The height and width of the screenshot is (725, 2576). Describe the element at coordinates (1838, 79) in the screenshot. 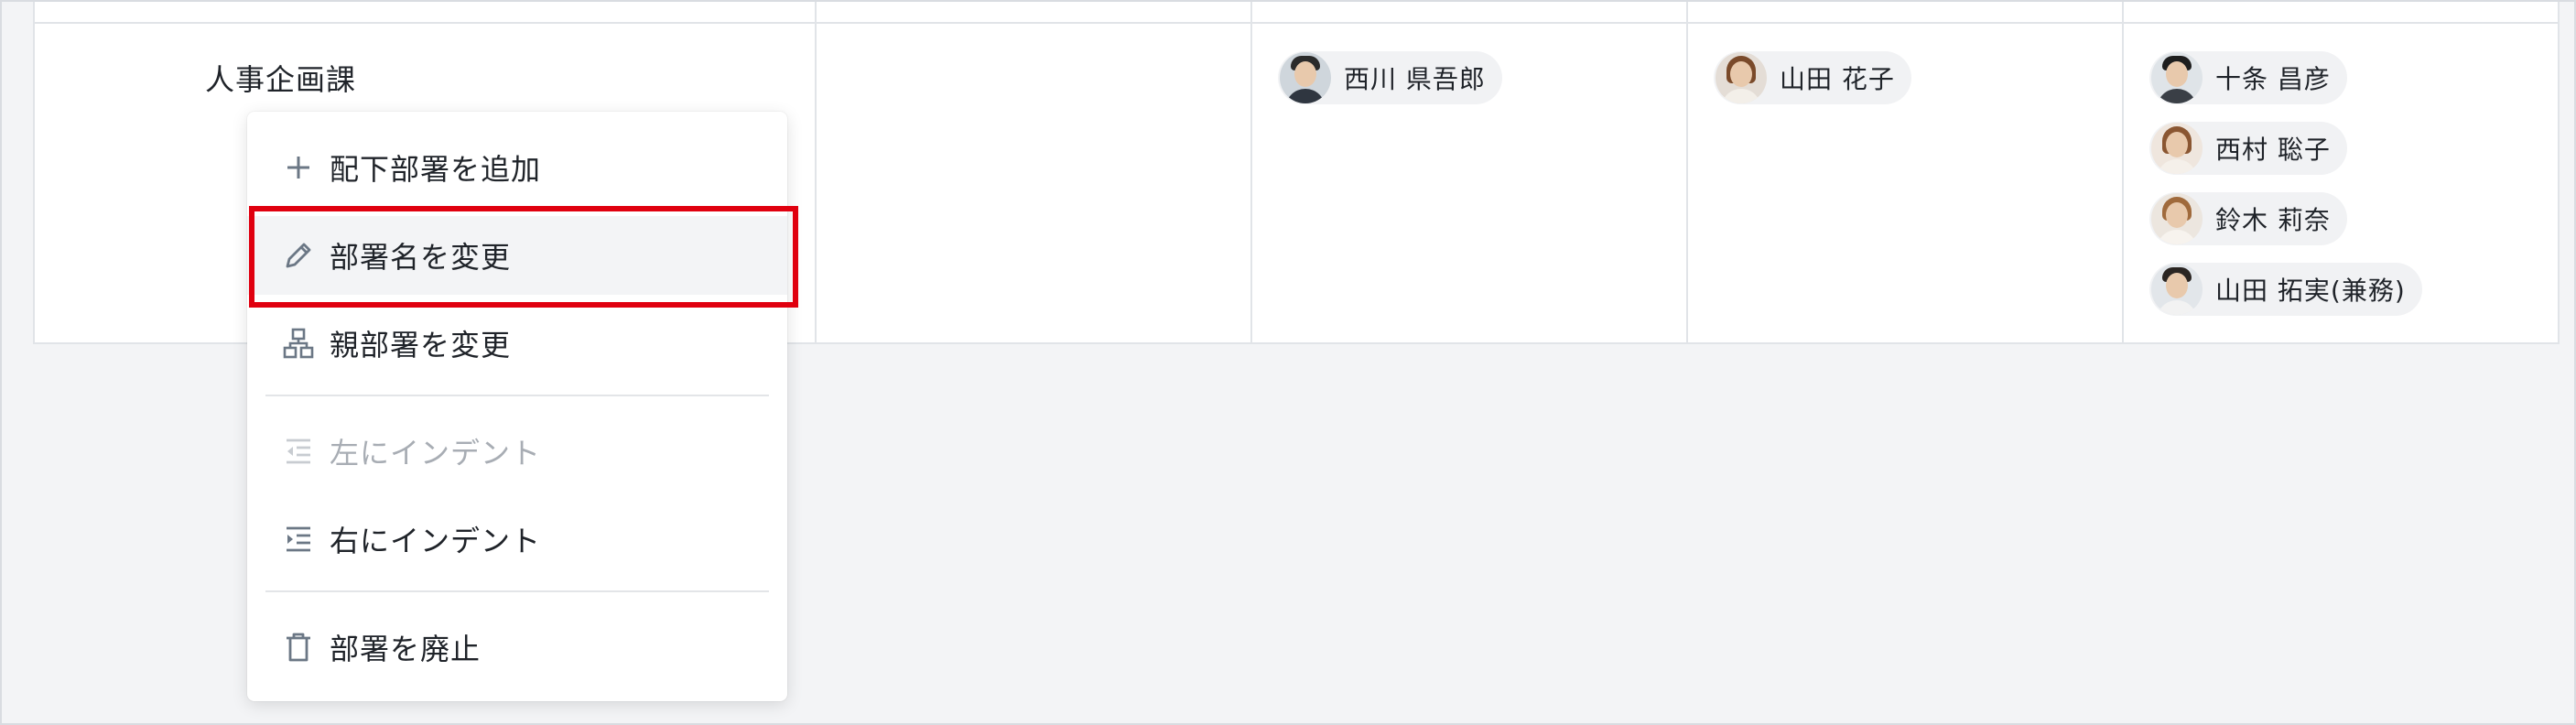

I see `person-name: 山田 花子` at that location.